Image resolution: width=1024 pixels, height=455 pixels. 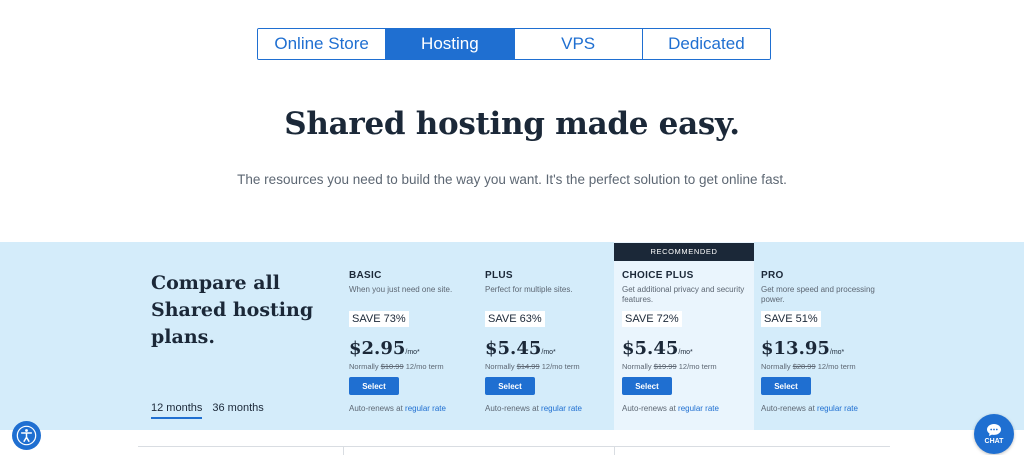 What do you see at coordinates (795, 348) in the screenshot?
I see `price-amount: $13.95` at bounding box center [795, 348].